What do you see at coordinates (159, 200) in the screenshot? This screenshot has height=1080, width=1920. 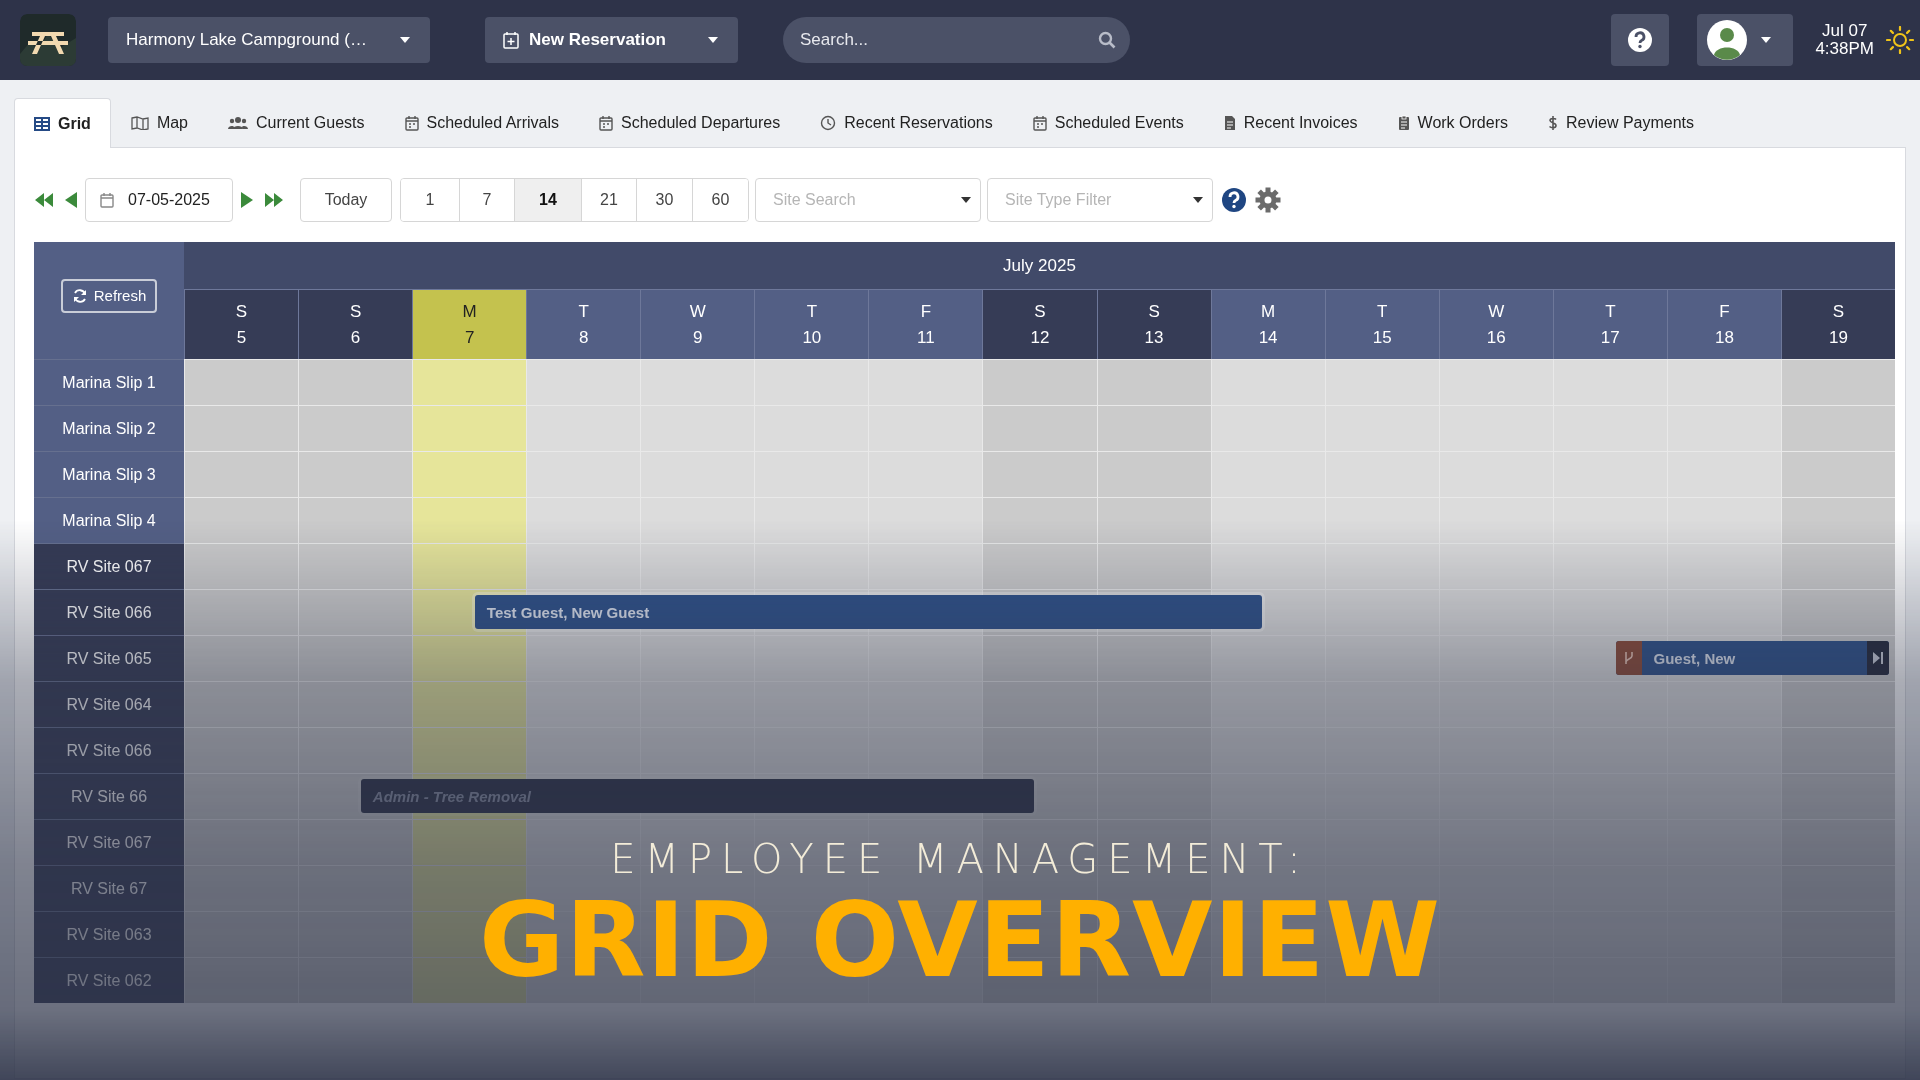 I see `date-field: 07-05-2025` at bounding box center [159, 200].